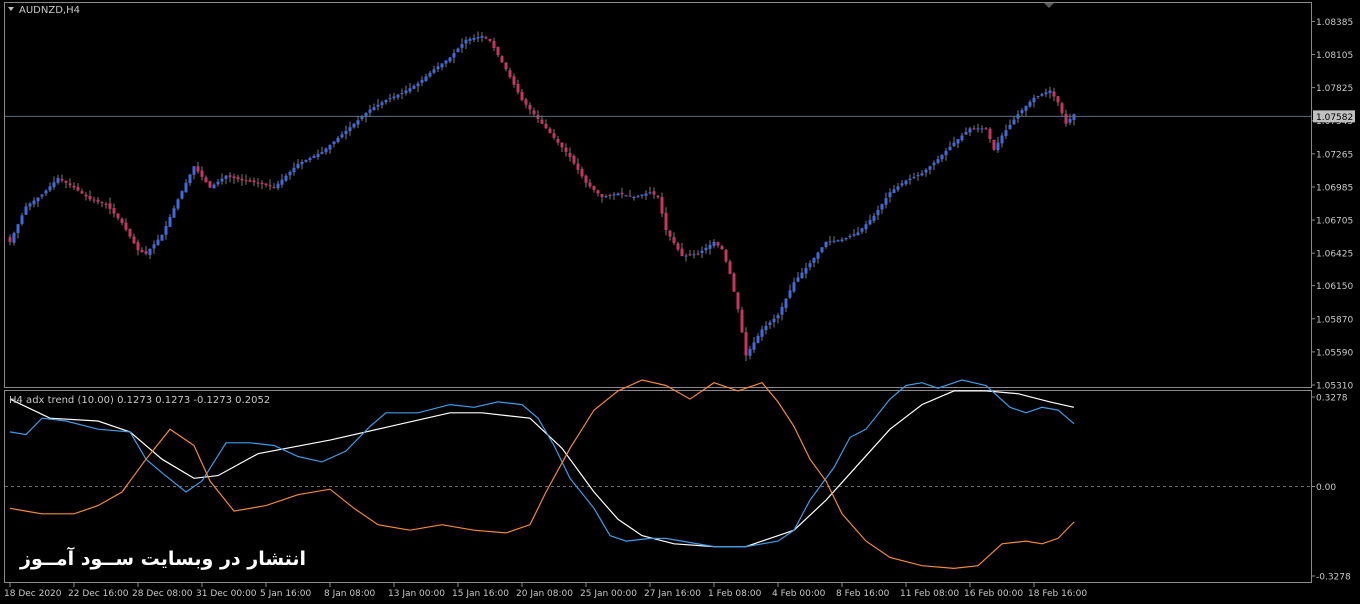 This screenshot has width=1360, height=604. What do you see at coordinates (544, 594) in the screenshot?
I see `time-tick-label: 20 Jan 08:00` at bounding box center [544, 594].